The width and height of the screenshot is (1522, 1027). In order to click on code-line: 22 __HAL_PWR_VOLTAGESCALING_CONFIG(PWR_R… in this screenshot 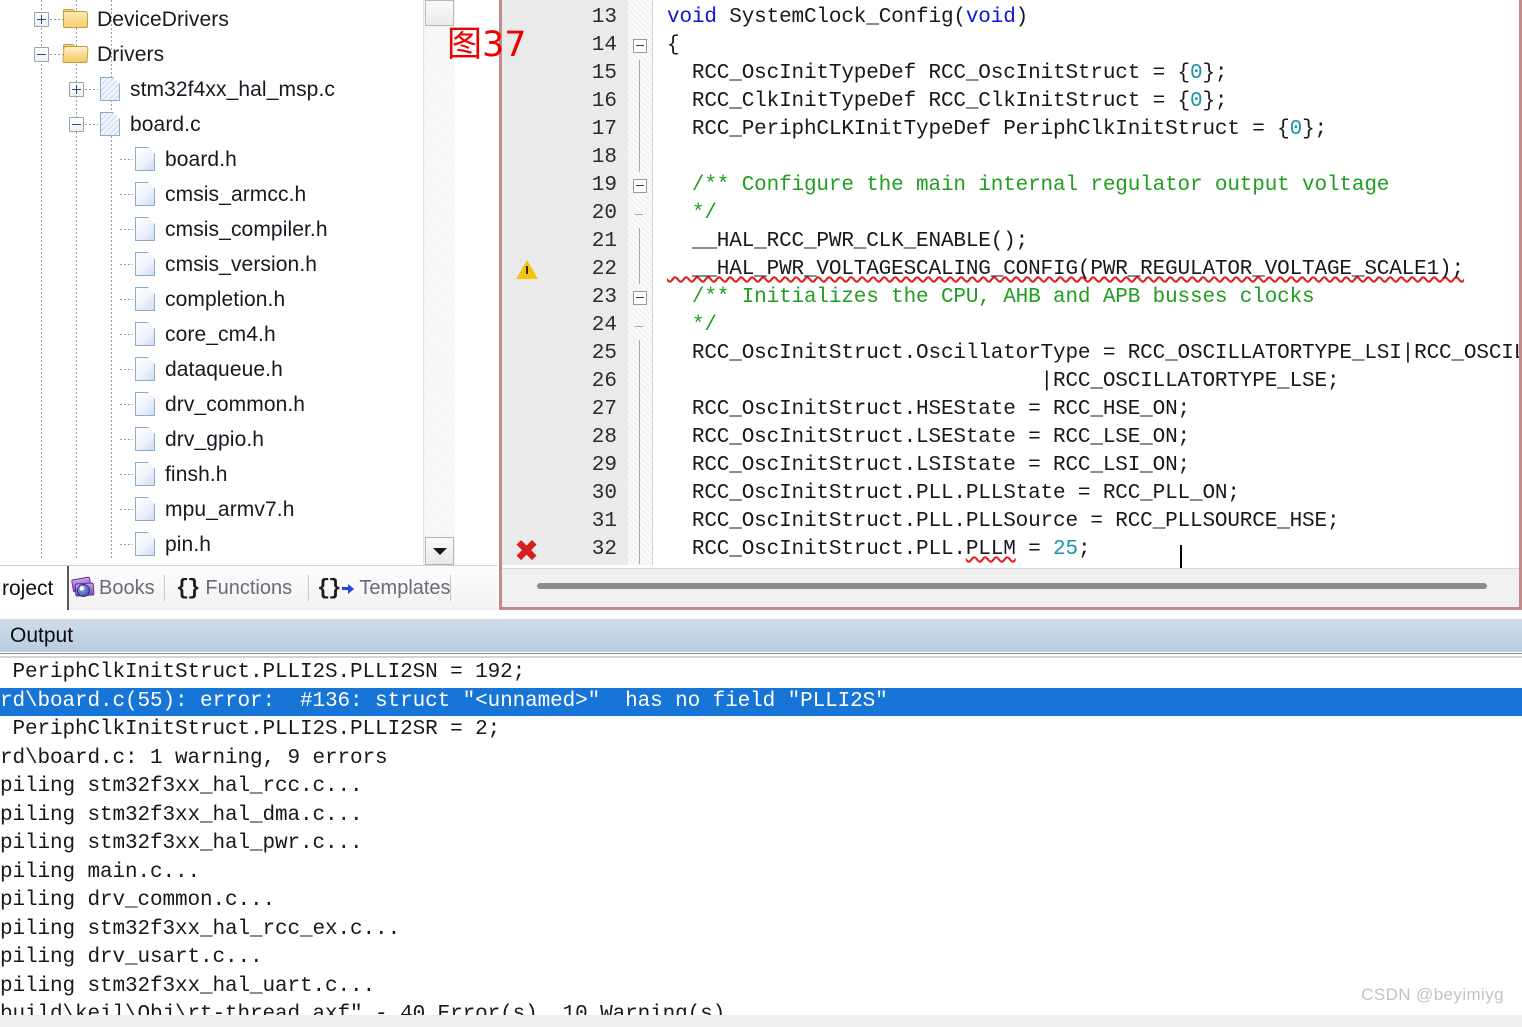, I will do `click(1010, 270)`.